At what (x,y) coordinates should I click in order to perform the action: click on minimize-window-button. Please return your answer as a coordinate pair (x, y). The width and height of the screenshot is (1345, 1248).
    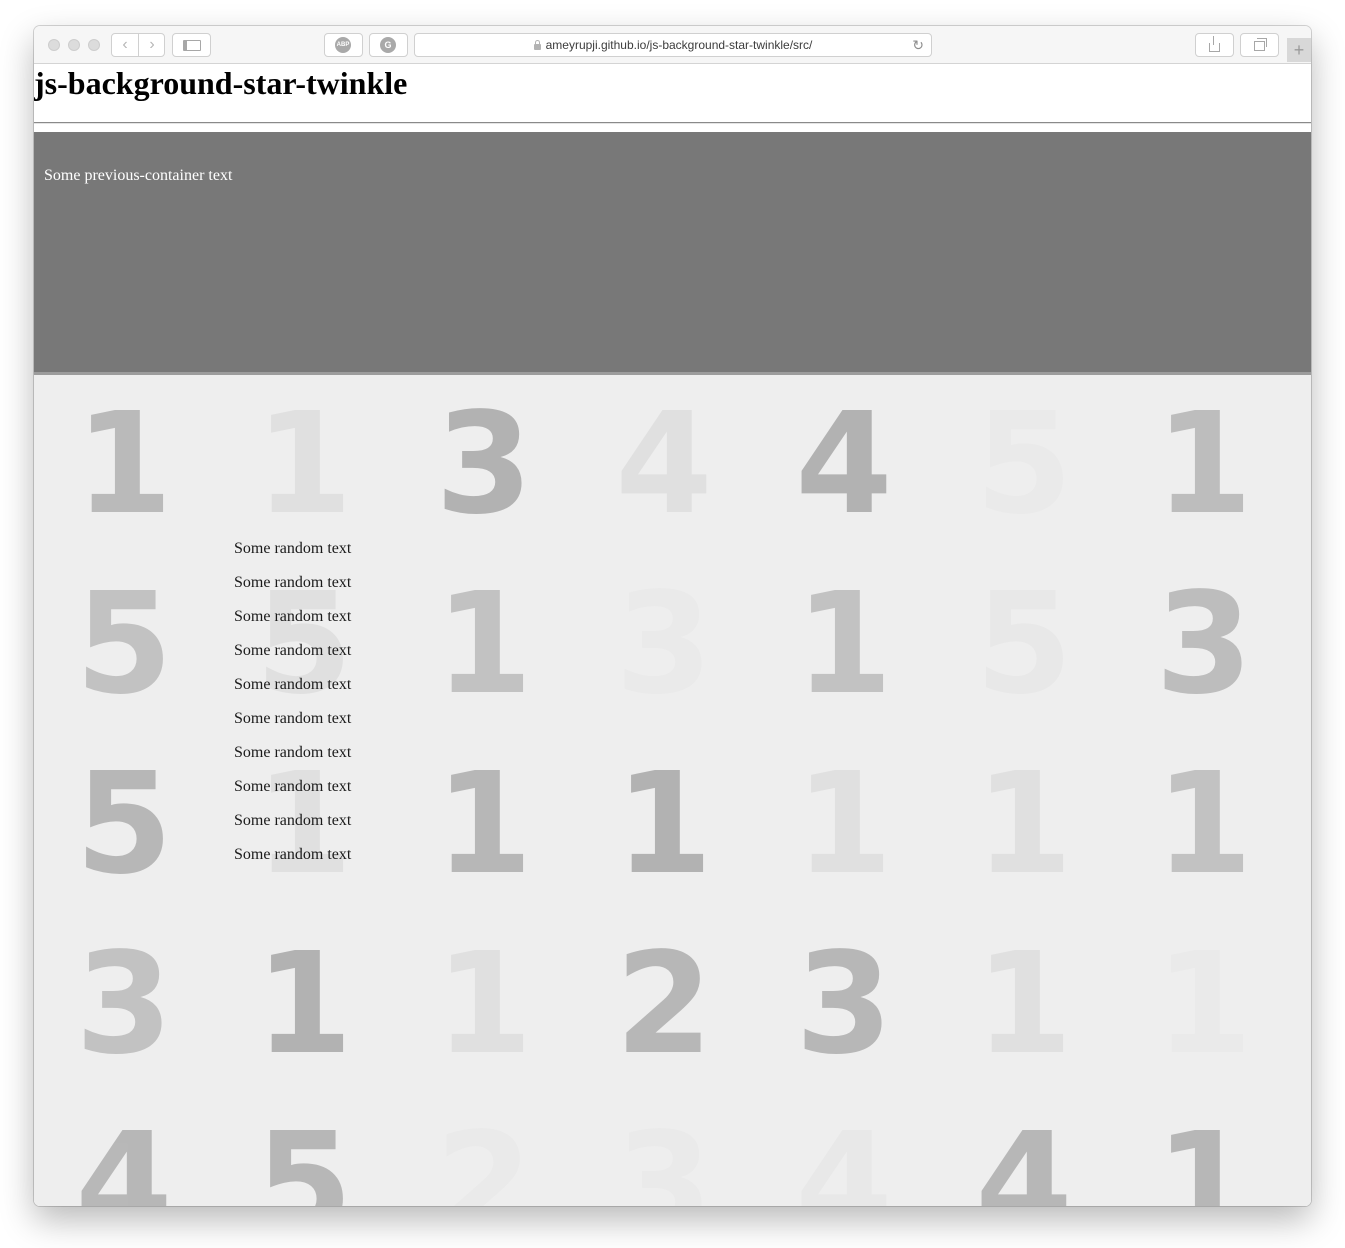
    Looking at the image, I should click on (74, 45).